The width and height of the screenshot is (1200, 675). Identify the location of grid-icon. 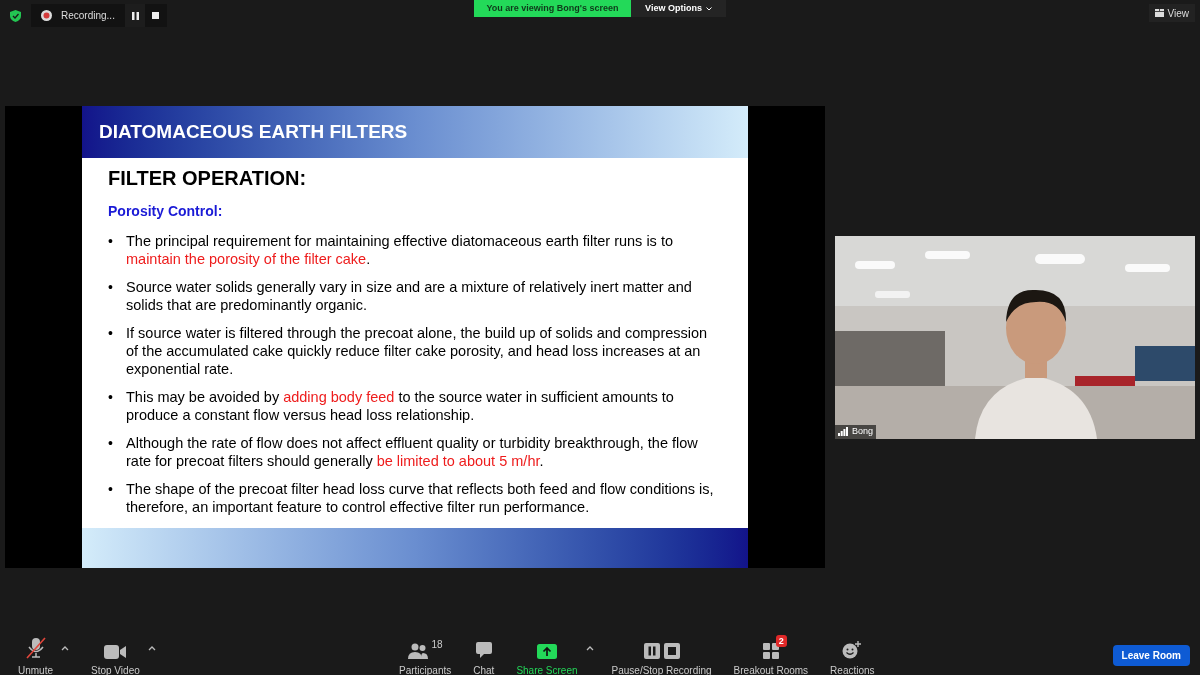
(770, 651).